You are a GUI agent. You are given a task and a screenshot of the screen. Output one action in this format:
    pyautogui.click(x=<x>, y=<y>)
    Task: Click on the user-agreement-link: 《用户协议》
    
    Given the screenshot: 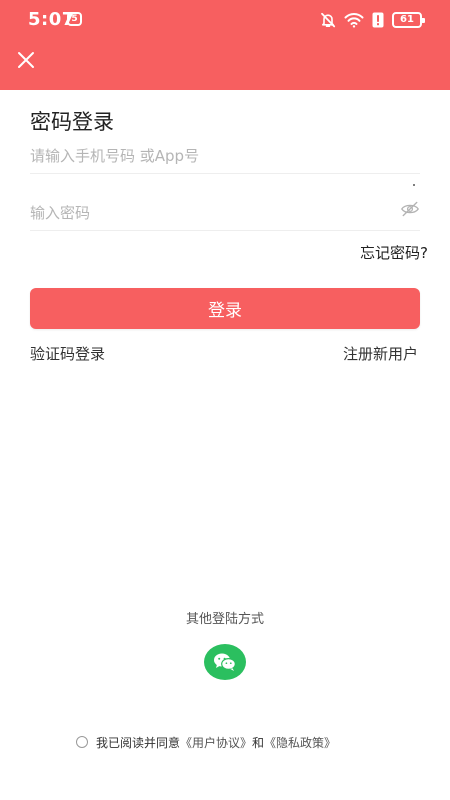 What is the action you would take?
    pyautogui.click(x=216, y=742)
    